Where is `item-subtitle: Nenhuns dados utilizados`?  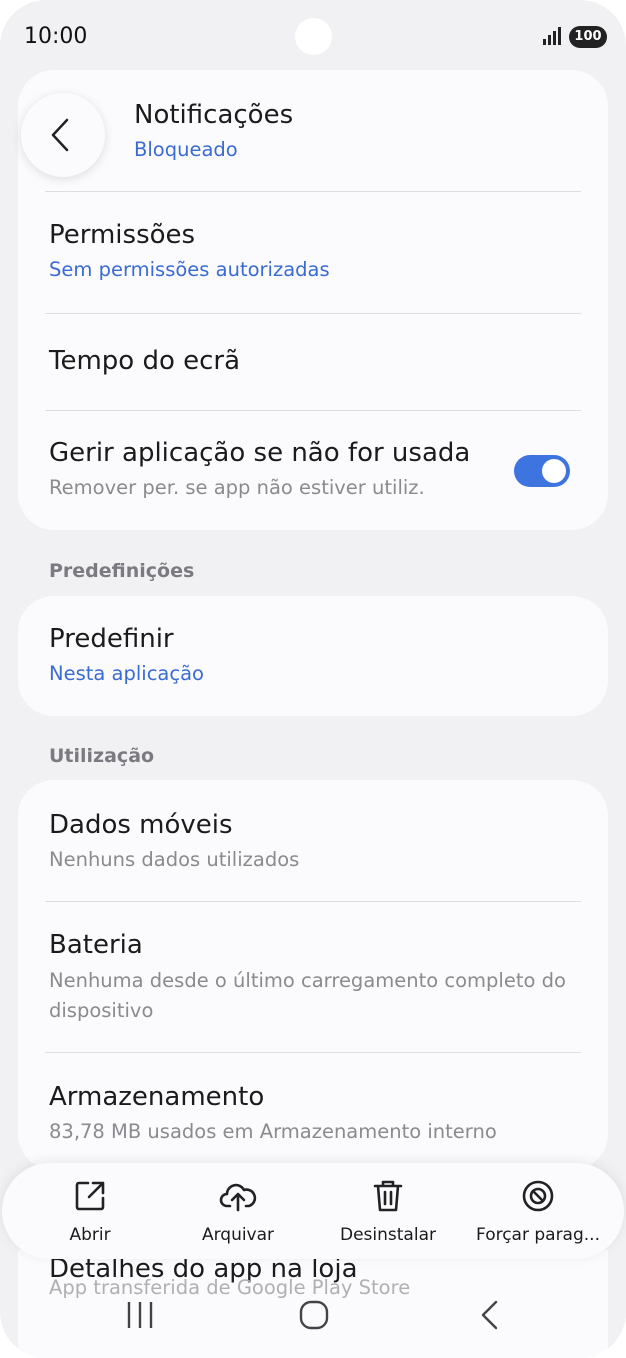
item-subtitle: Nenhuns dados utilizados is located at coordinates (174, 859).